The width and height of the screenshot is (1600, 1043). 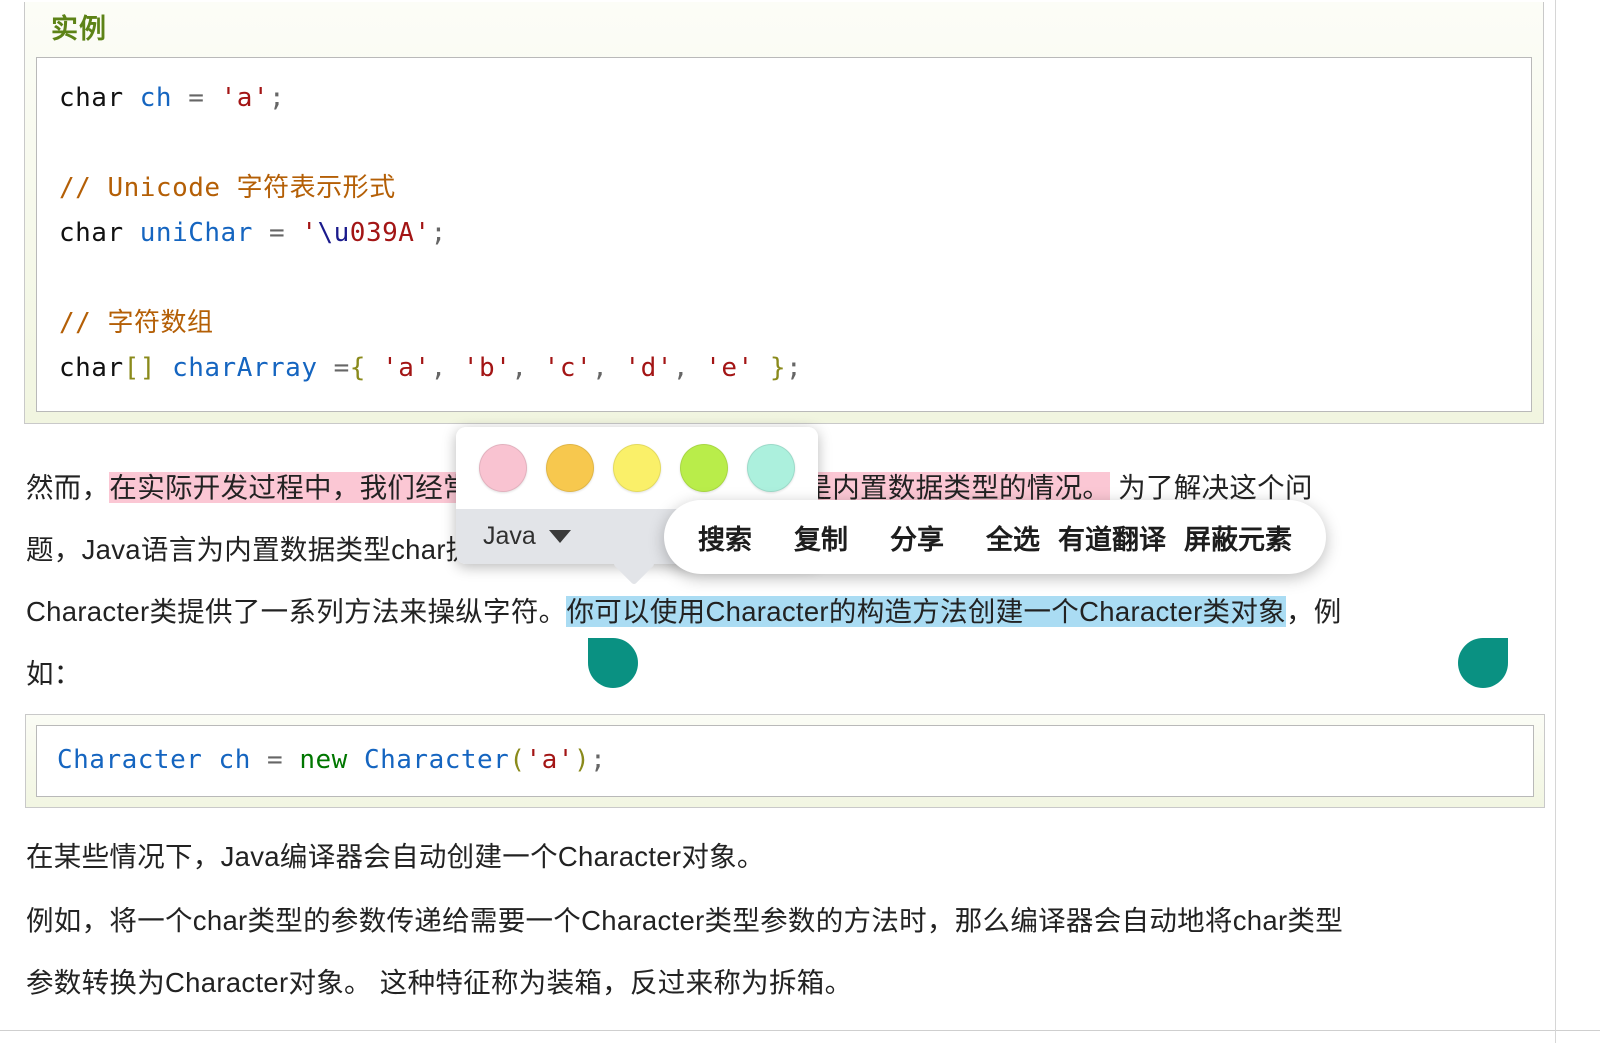 What do you see at coordinates (136, 323) in the screenshot?
I see `code-token: // 字符数组` at bounding box center [136, 323].